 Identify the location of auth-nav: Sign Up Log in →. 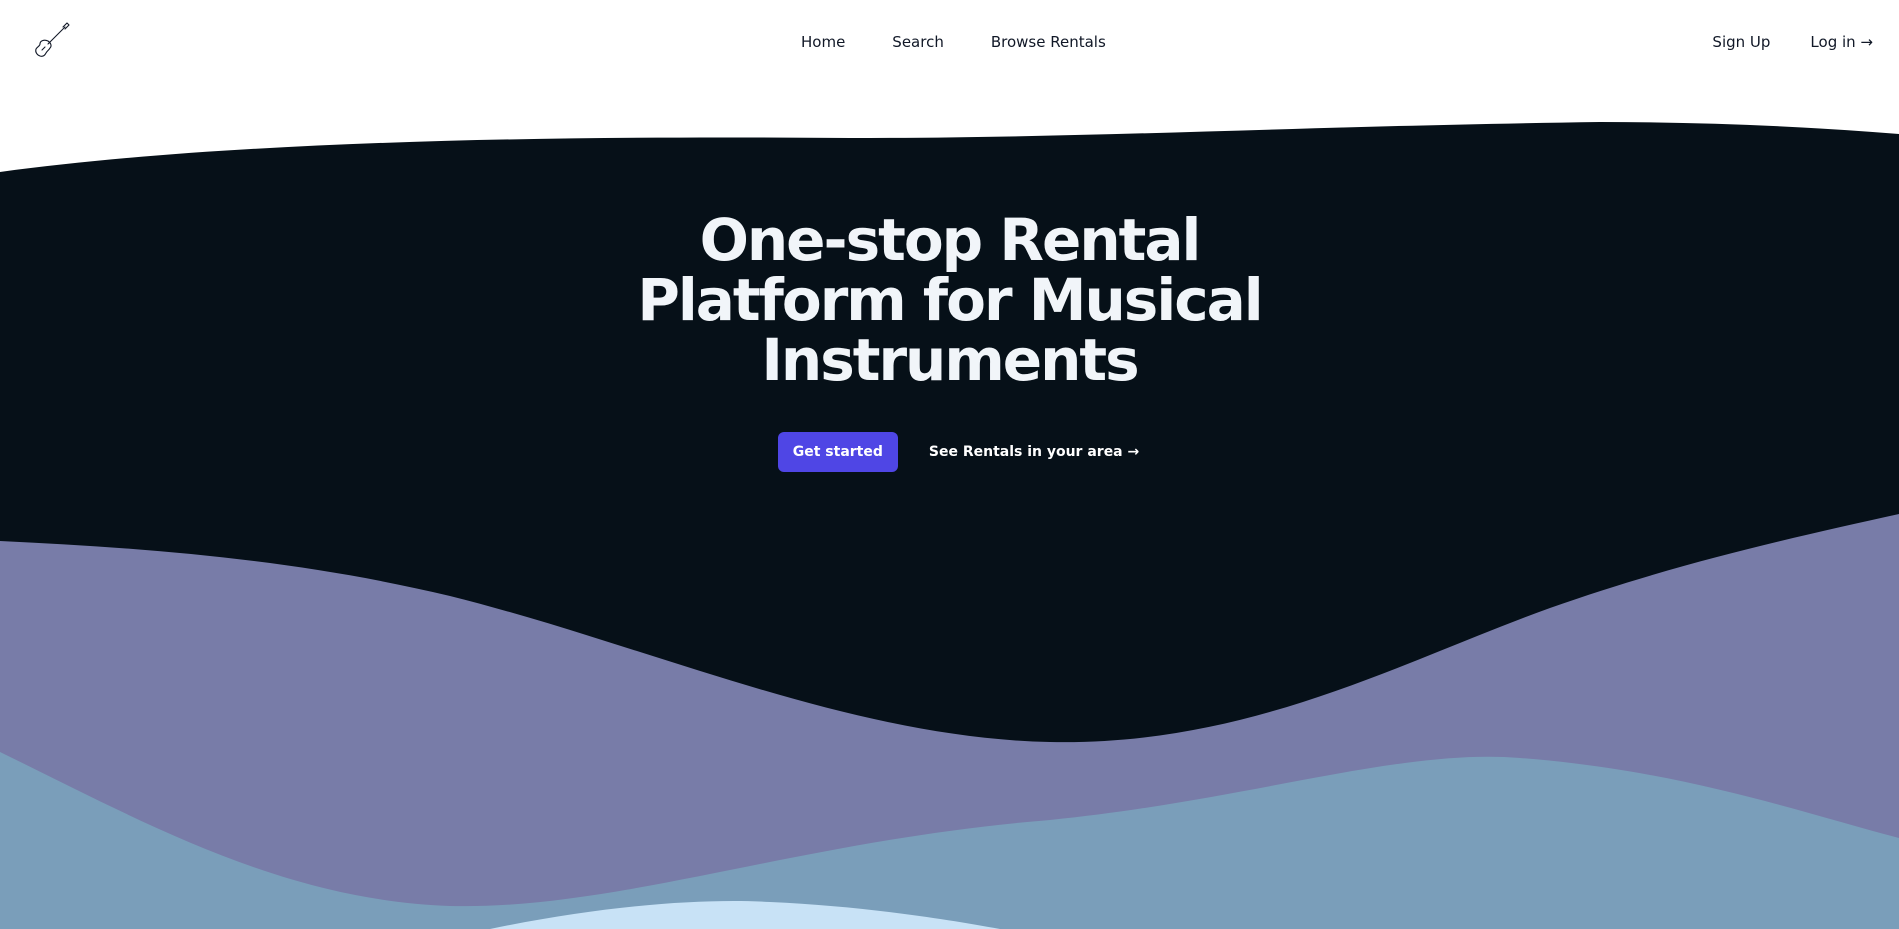
(1792, 42).